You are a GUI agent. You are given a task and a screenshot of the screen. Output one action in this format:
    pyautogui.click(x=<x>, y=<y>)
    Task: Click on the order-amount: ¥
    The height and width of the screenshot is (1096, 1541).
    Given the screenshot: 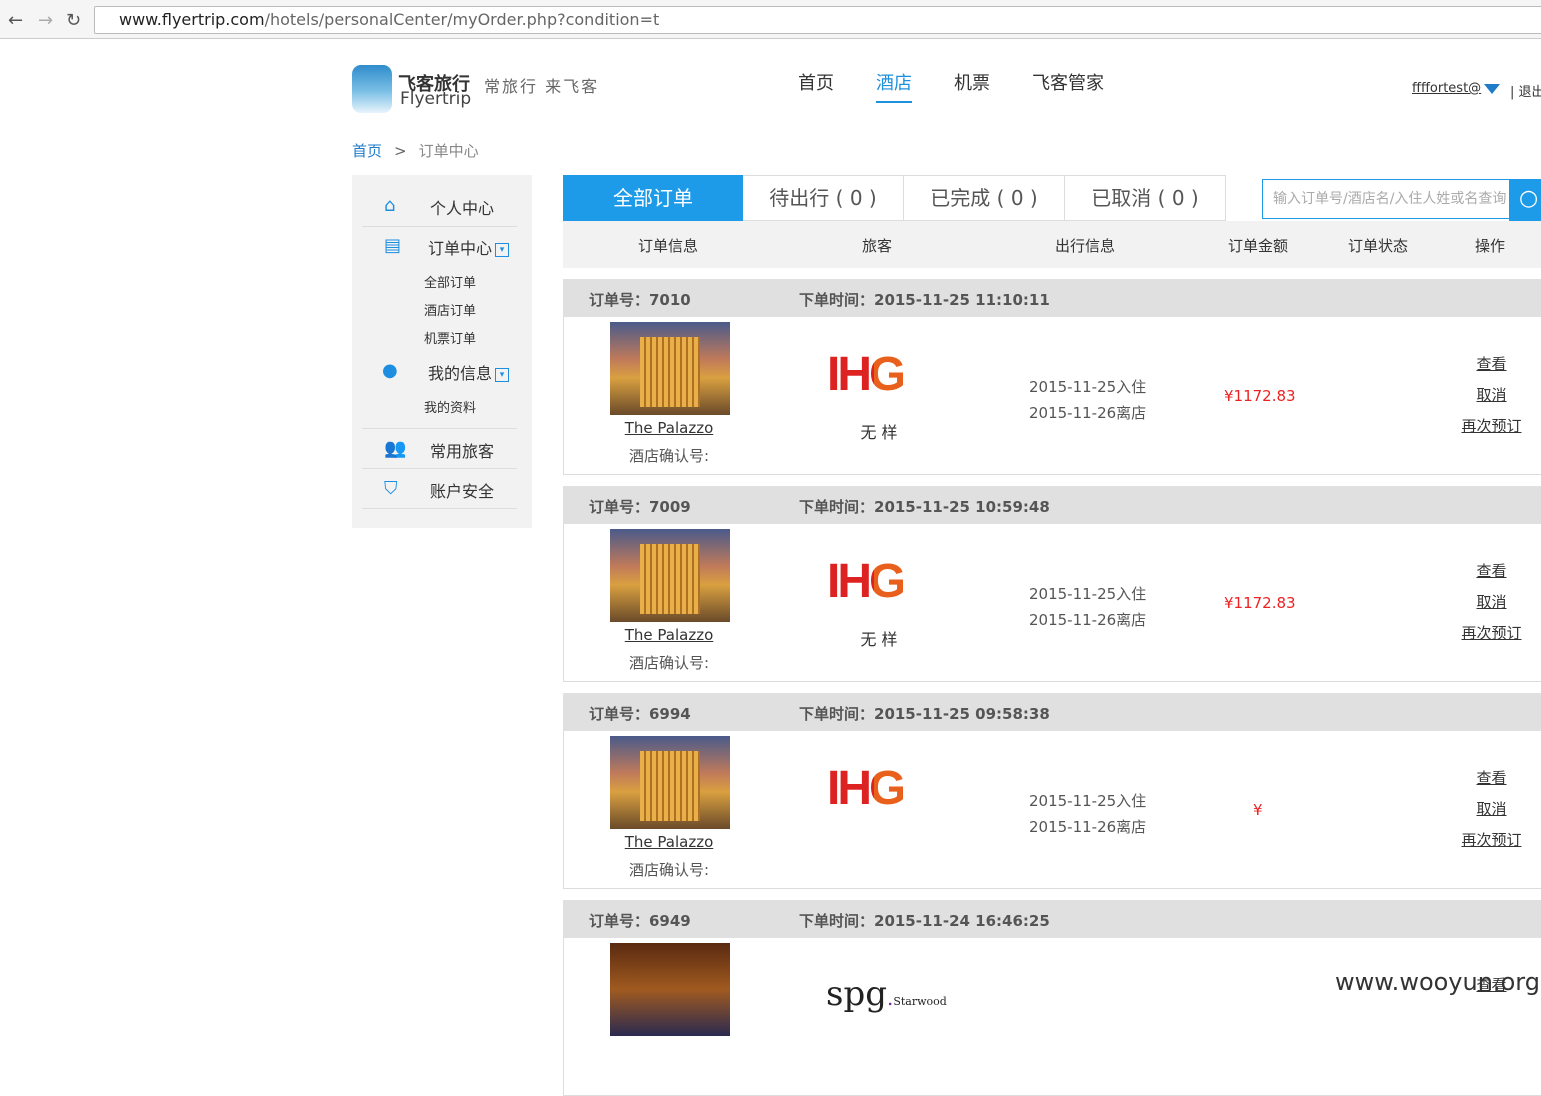 What is the action you would take?
    pyautogui.click(x=1258, y=810)
    